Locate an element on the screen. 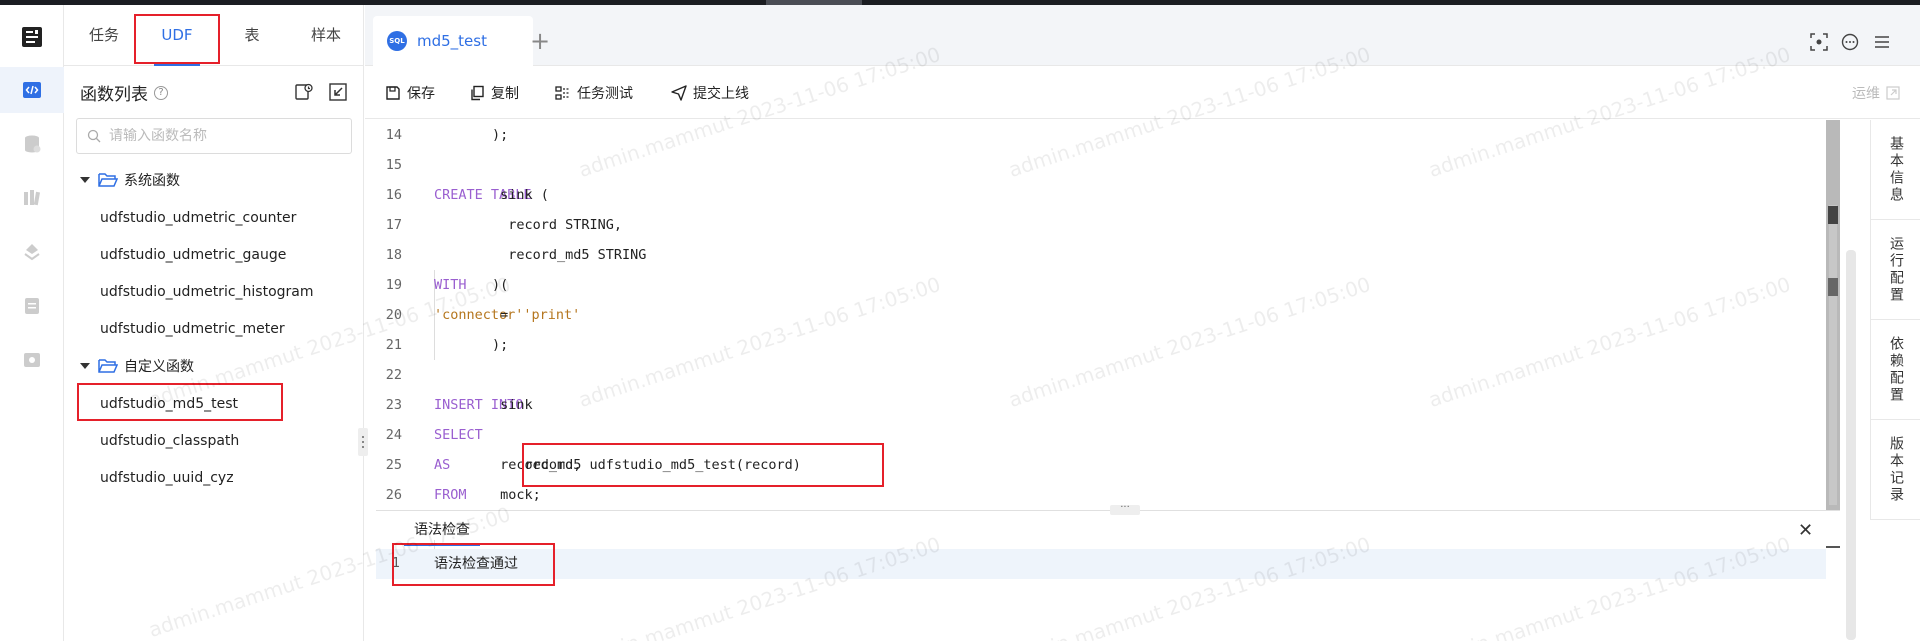  rail-library-icon is located at coordinates (32, 198).